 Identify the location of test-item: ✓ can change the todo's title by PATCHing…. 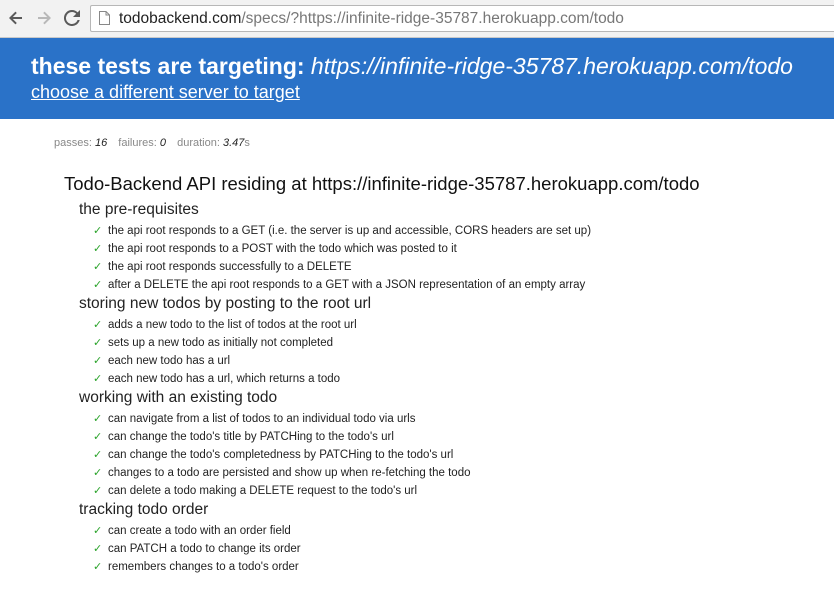
(449, 437).